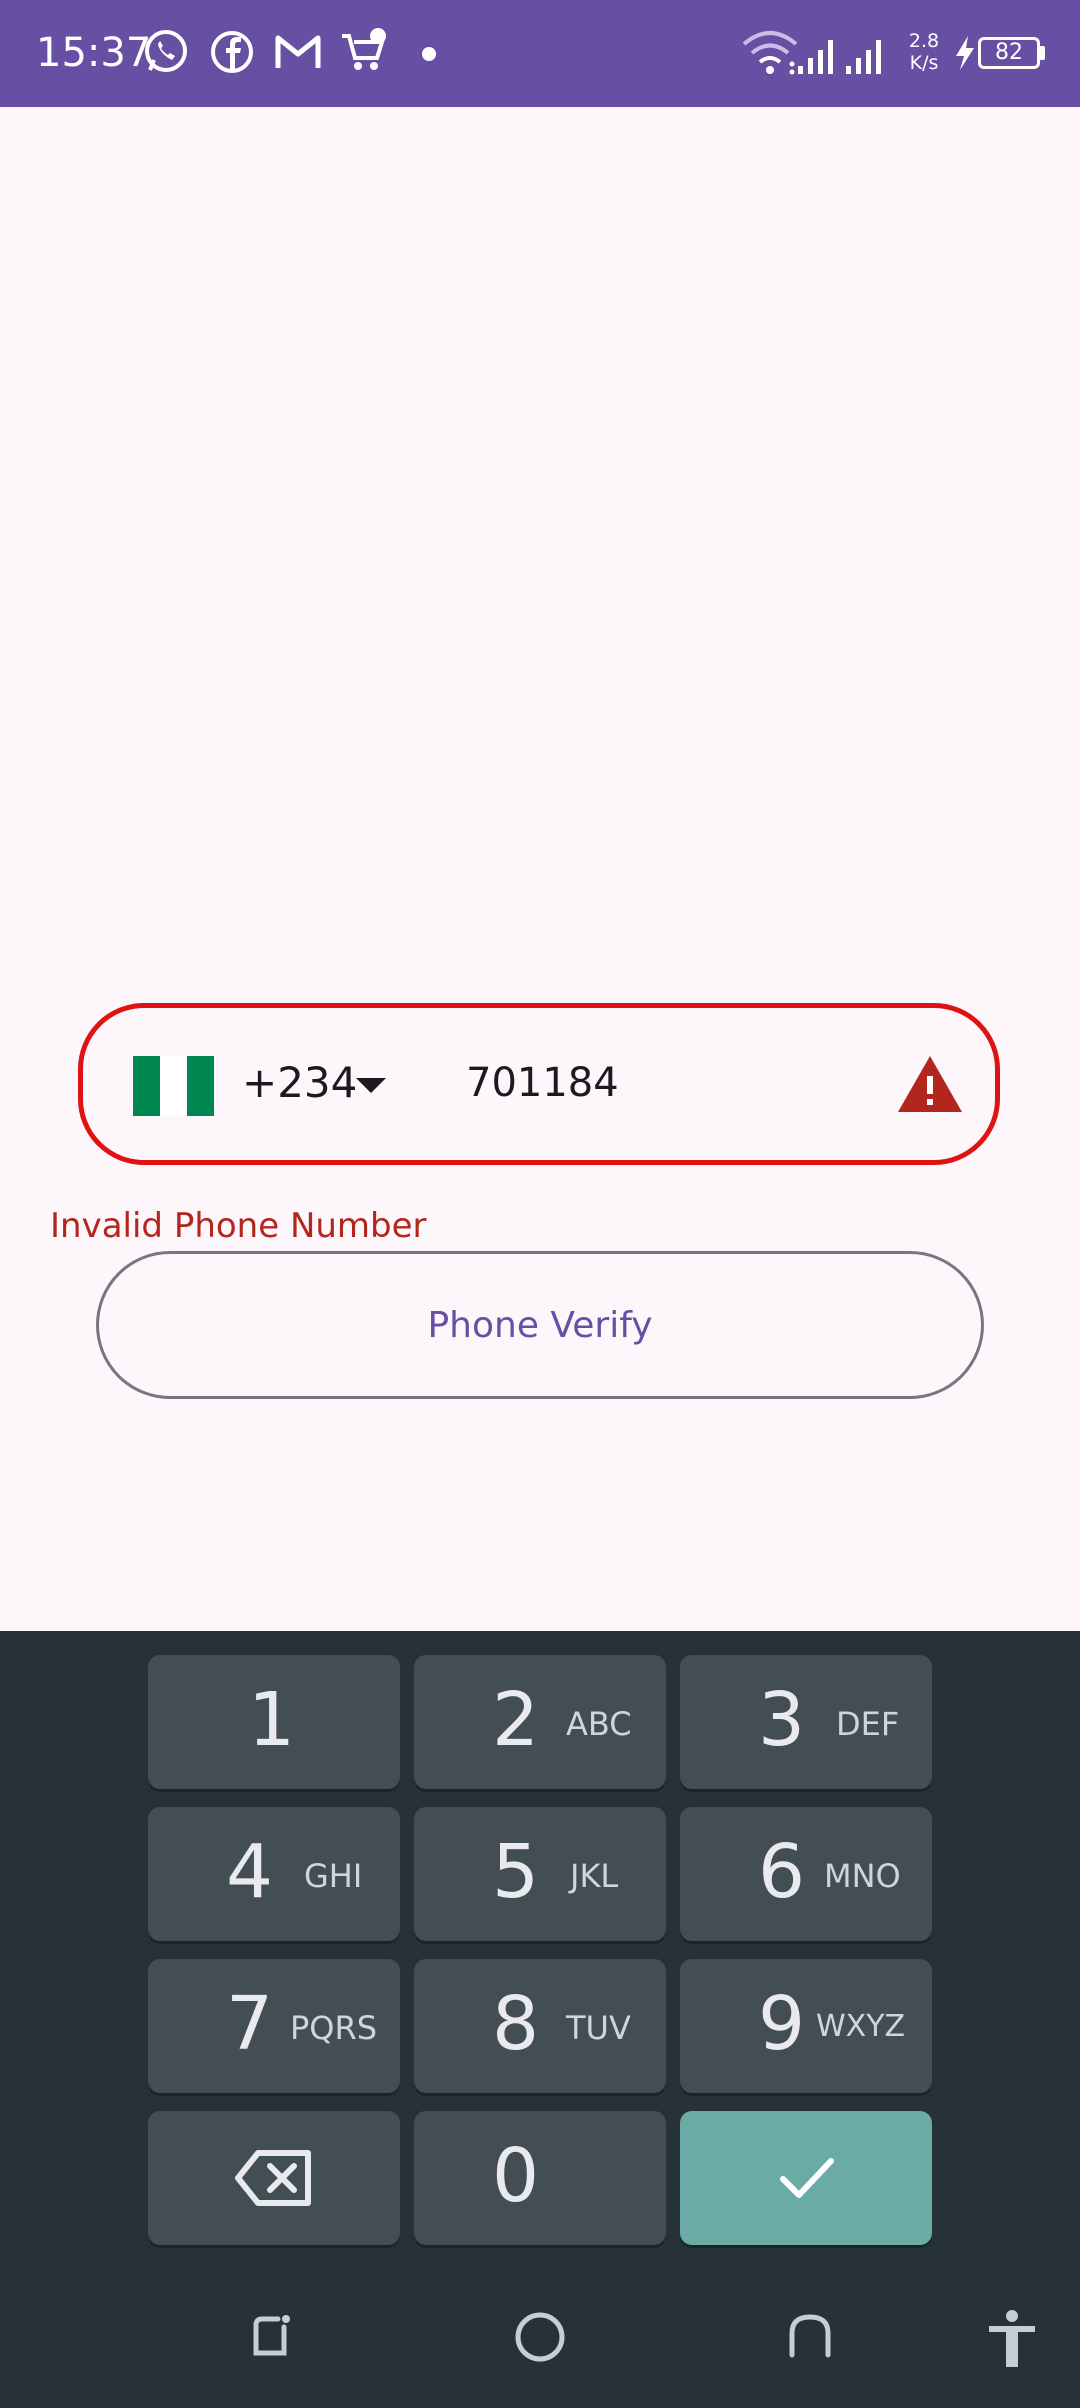  Describe the element at coordinates (516, 1872) in the screenshot. I see `key-digit: 5` at that location.